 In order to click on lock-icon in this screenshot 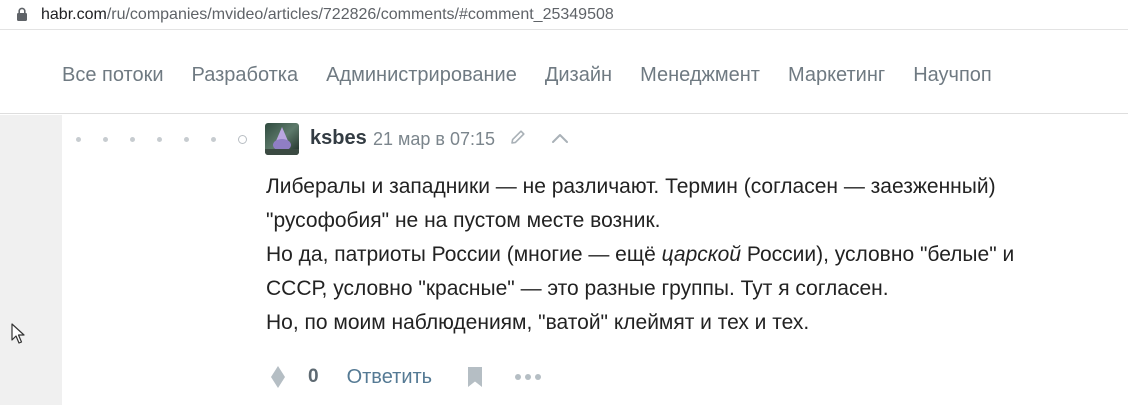, I will do `click(22, 14)`.